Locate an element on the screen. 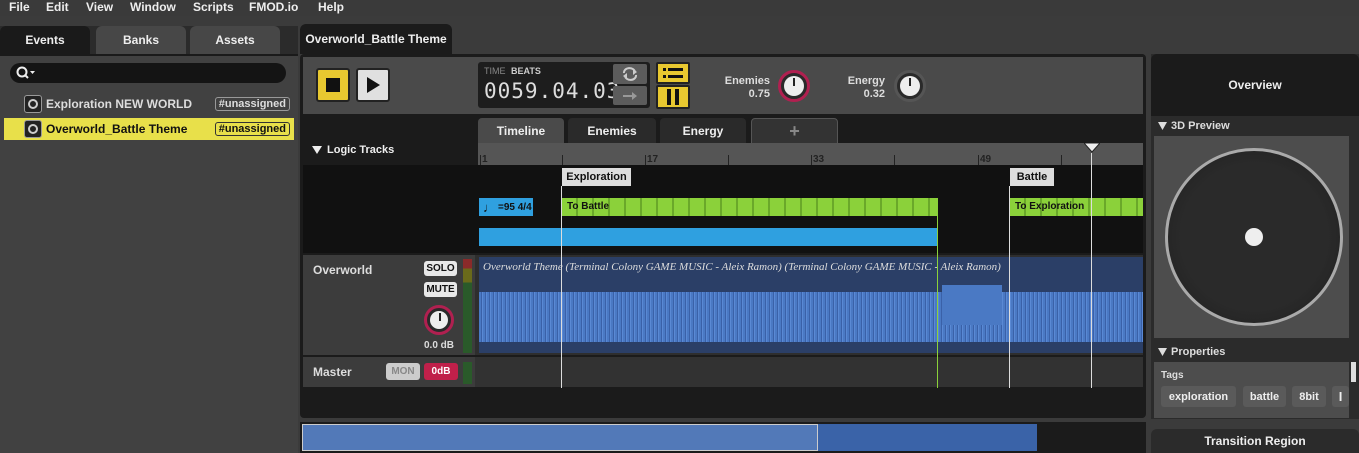 The height and width of the screenshot is (453, 1359). 3d-preview-sphere is located at coordinates (1254, 237).